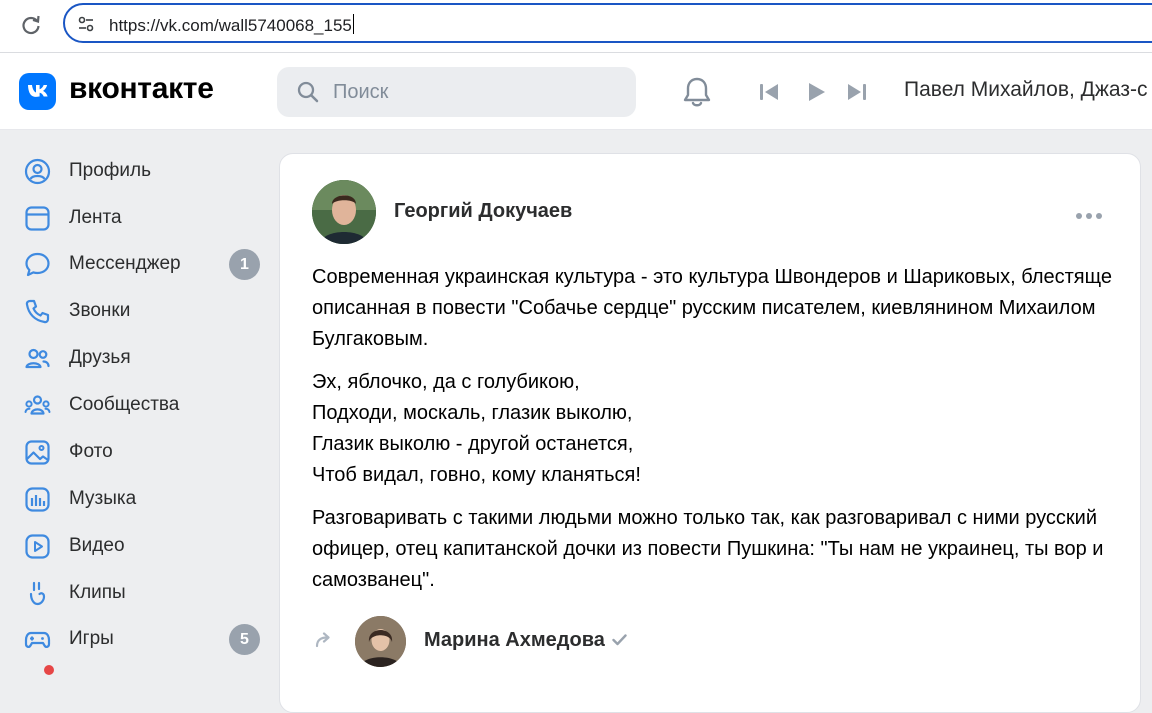  Describe the element at coordinates (135, 451) in the screenshot. I see `sidebar-item-photos: Фото` at that location.